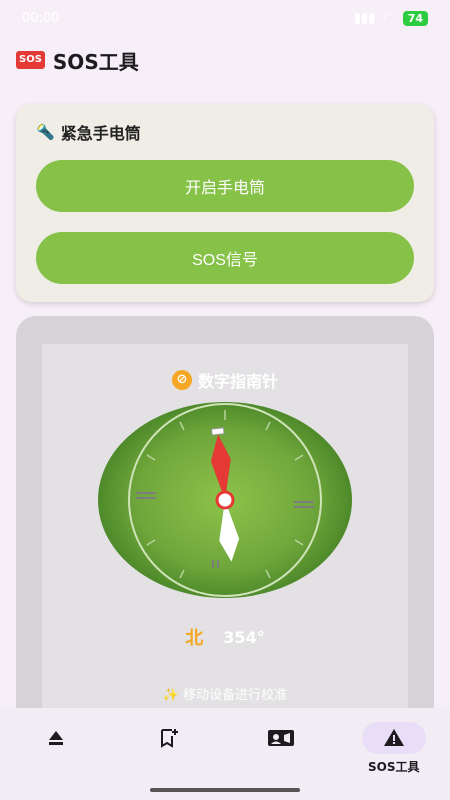 The height and width of the screenshot is (800, 450). I want to click on compass-reading: 北 354°, so click(225, 637).